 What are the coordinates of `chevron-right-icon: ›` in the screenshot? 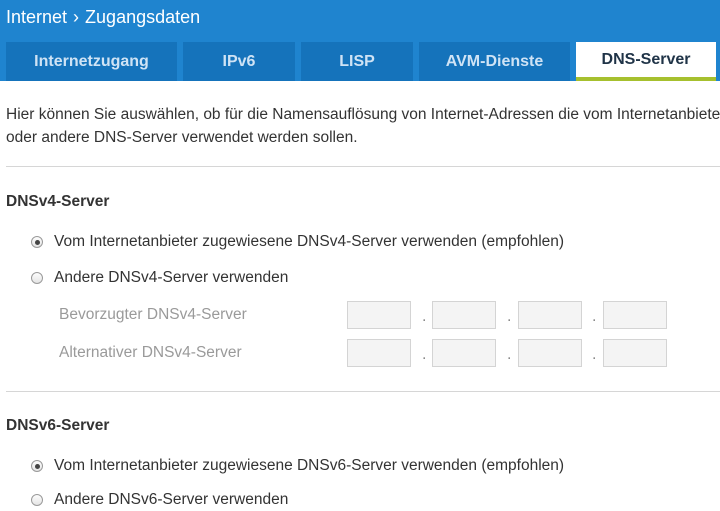 It's located at (76, 16).